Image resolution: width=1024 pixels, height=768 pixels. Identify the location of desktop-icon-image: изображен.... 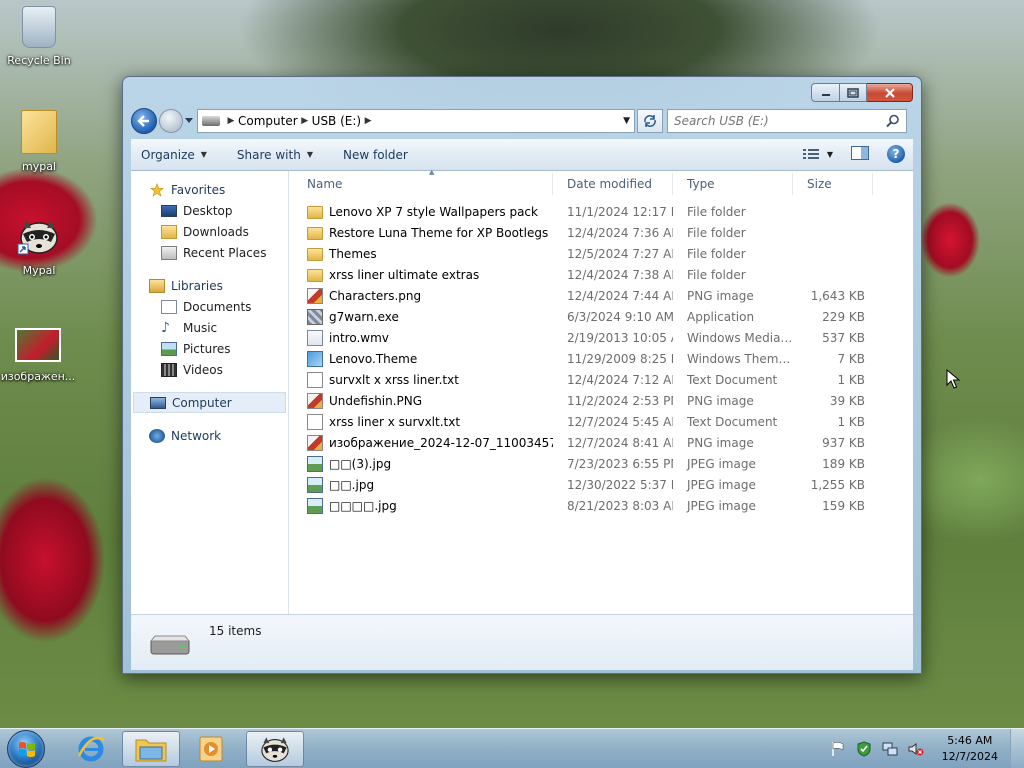
(38, 355).